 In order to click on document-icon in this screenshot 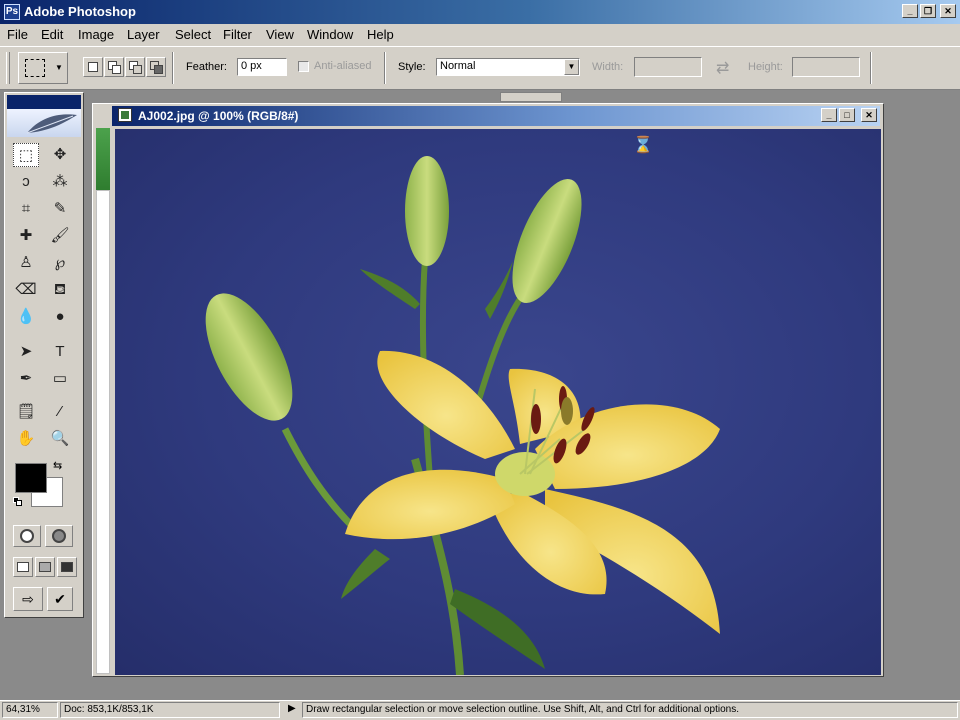, I will do `click(125, 115)`.